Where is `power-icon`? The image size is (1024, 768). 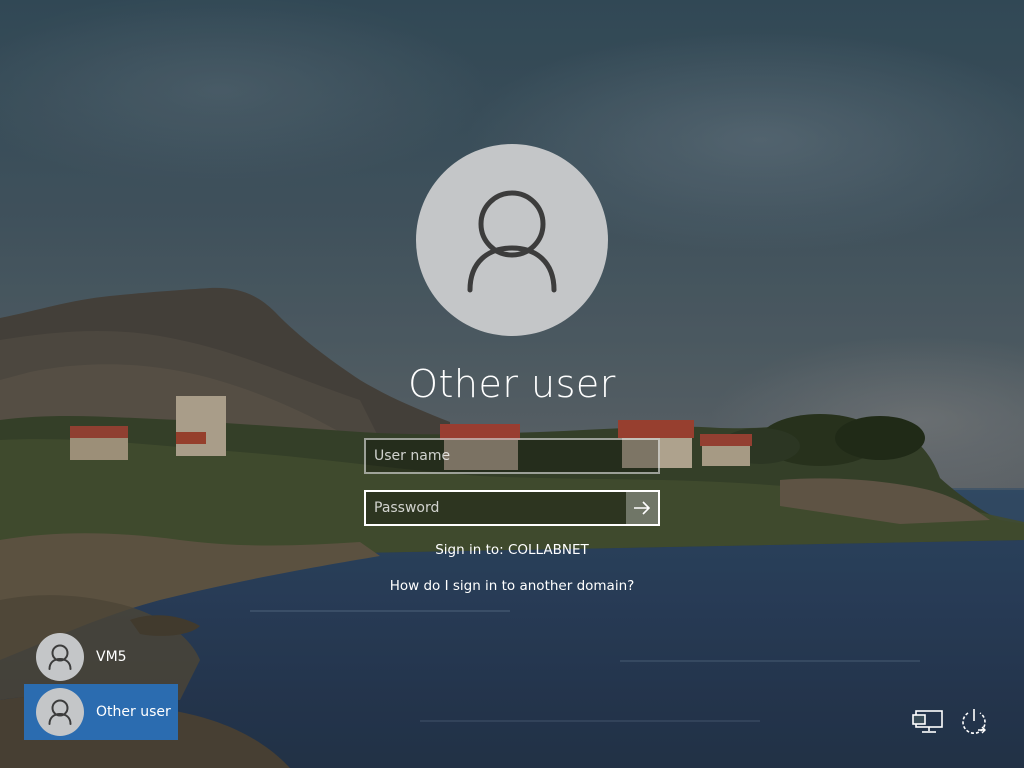
power-icon is located at coordinates (974, 721).